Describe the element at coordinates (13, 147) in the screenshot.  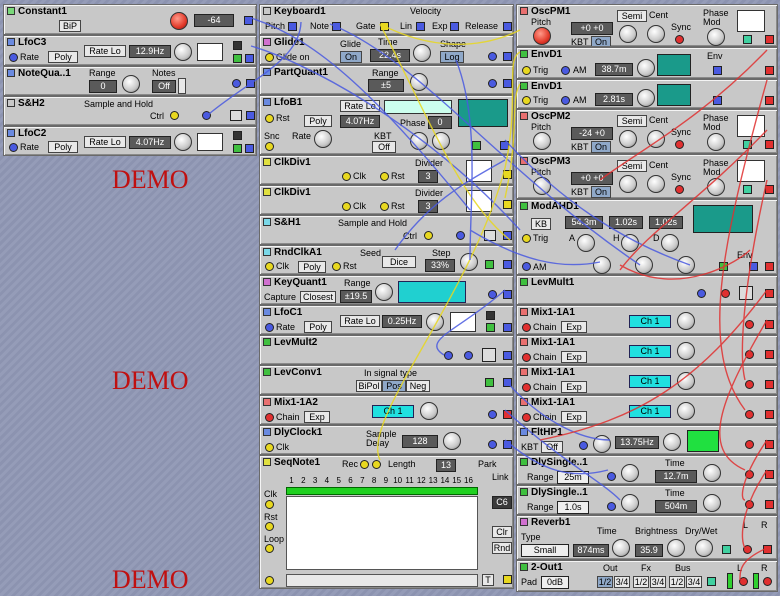
I see `rate-input-port` at that location.